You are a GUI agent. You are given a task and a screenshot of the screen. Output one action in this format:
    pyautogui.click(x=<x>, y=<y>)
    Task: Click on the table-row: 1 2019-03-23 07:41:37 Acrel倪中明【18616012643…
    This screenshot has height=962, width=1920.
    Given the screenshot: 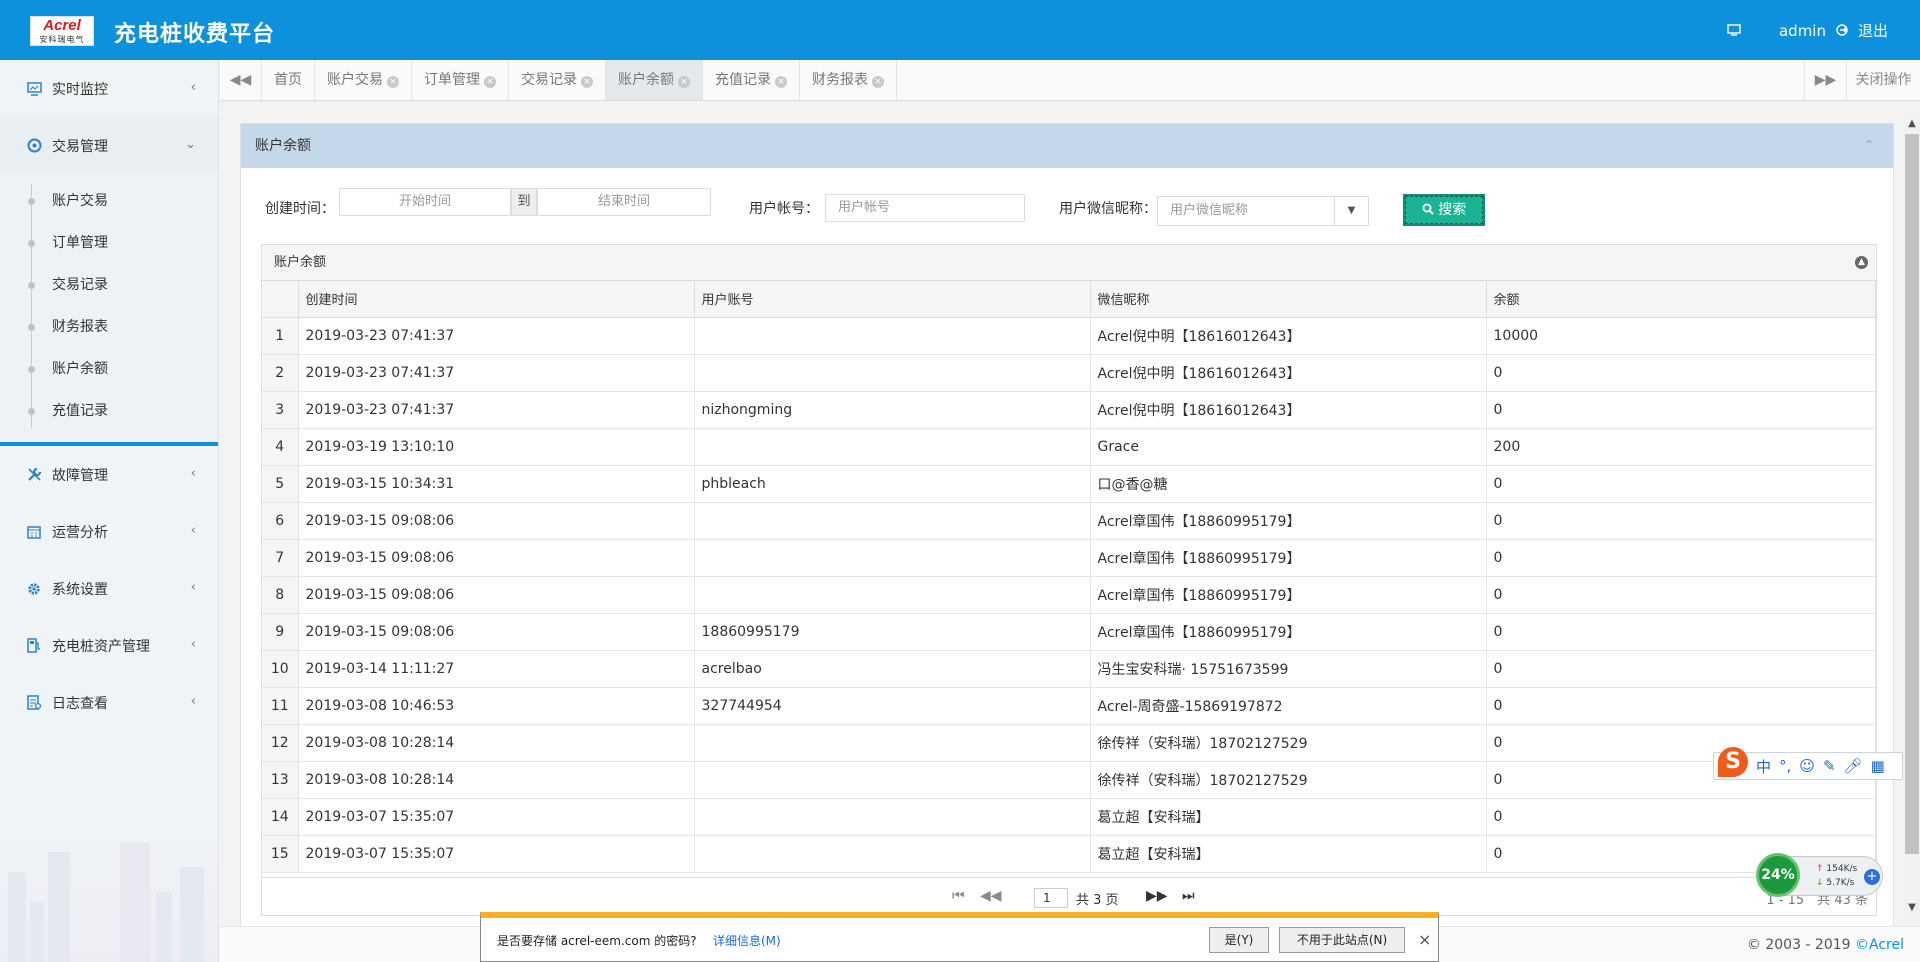 What is the action you would take?
    pyautogui.click(x=1069, y=336)
    